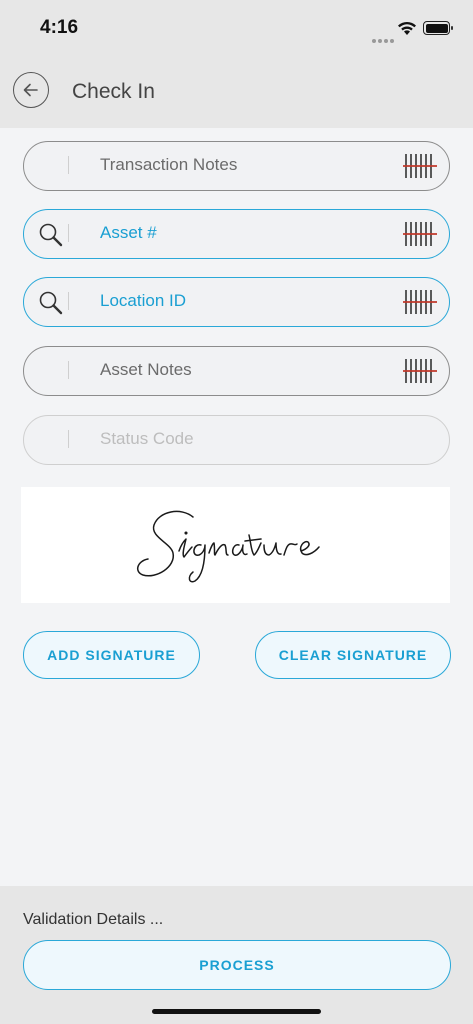 Image resolution: width=473 pixels, height=1024 pixels. I want to click on transaction-notes-placeholder: Transaction Notes, so click(169, 164).